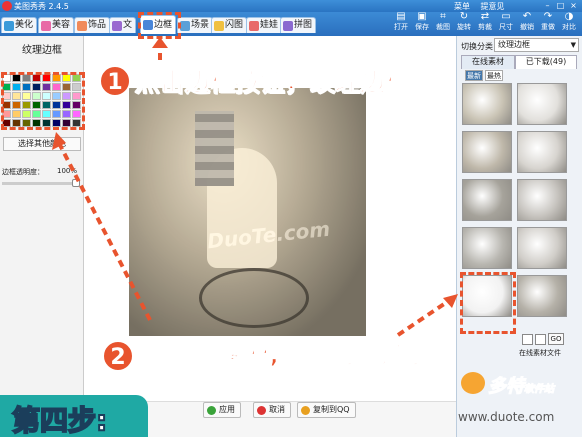  What do you see at coordinates (272, 83) in the screenshot?
I see `step-1-instruction: 点击边框按钮，纹理边框` at bounding box center [272, 83].